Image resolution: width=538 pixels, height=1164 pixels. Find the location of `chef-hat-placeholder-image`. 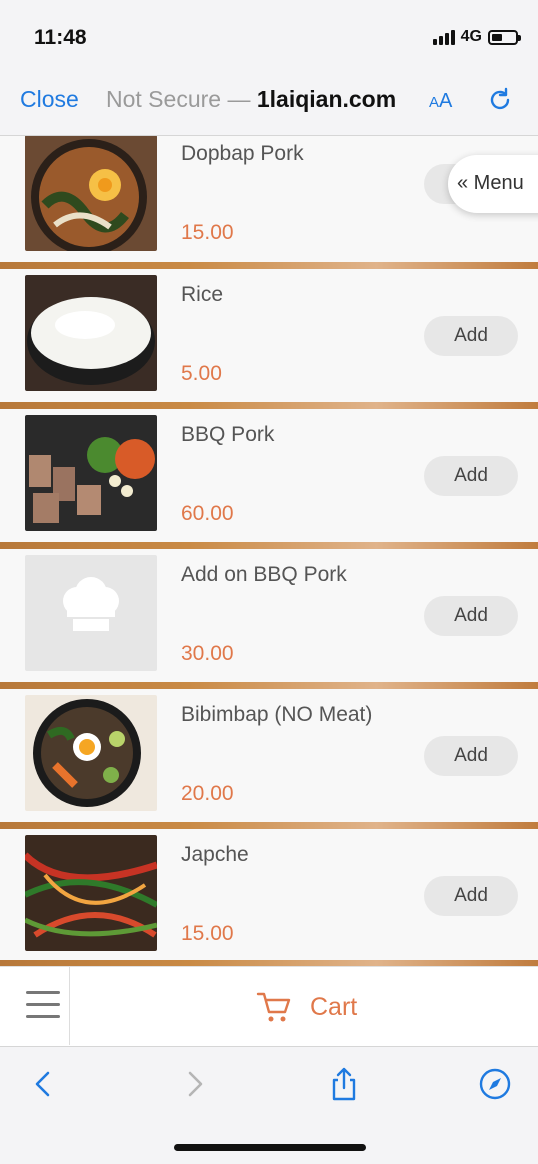

chef-hat-placeholder-image is located at coordinates (91, 613).